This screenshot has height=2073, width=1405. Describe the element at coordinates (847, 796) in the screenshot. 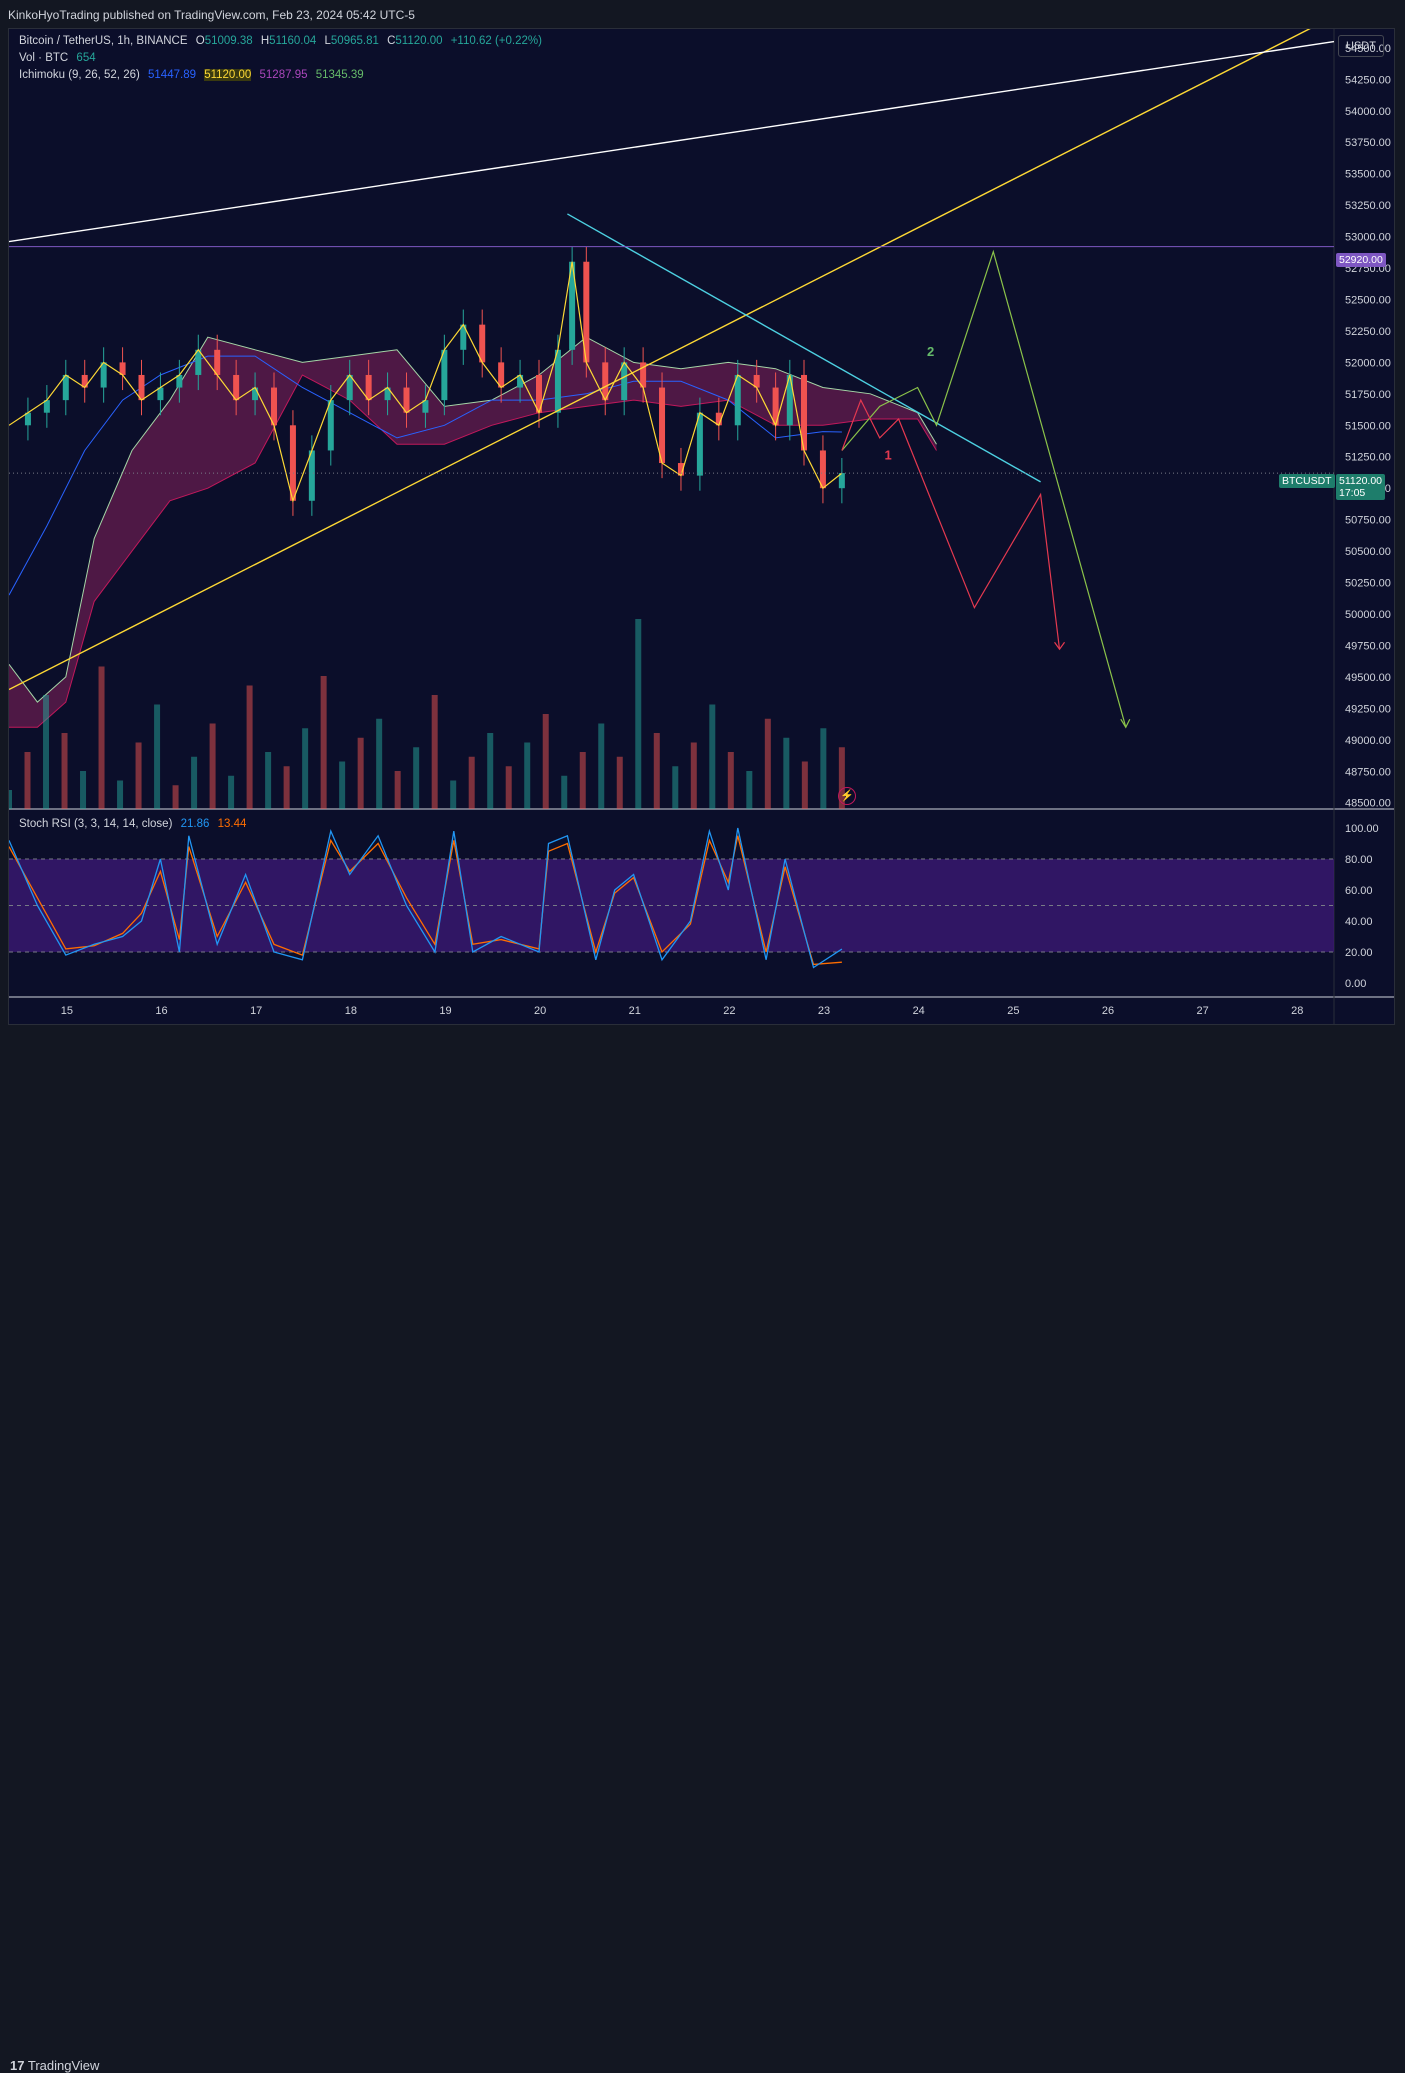

I see `replay-icon: ⚡` at that location.